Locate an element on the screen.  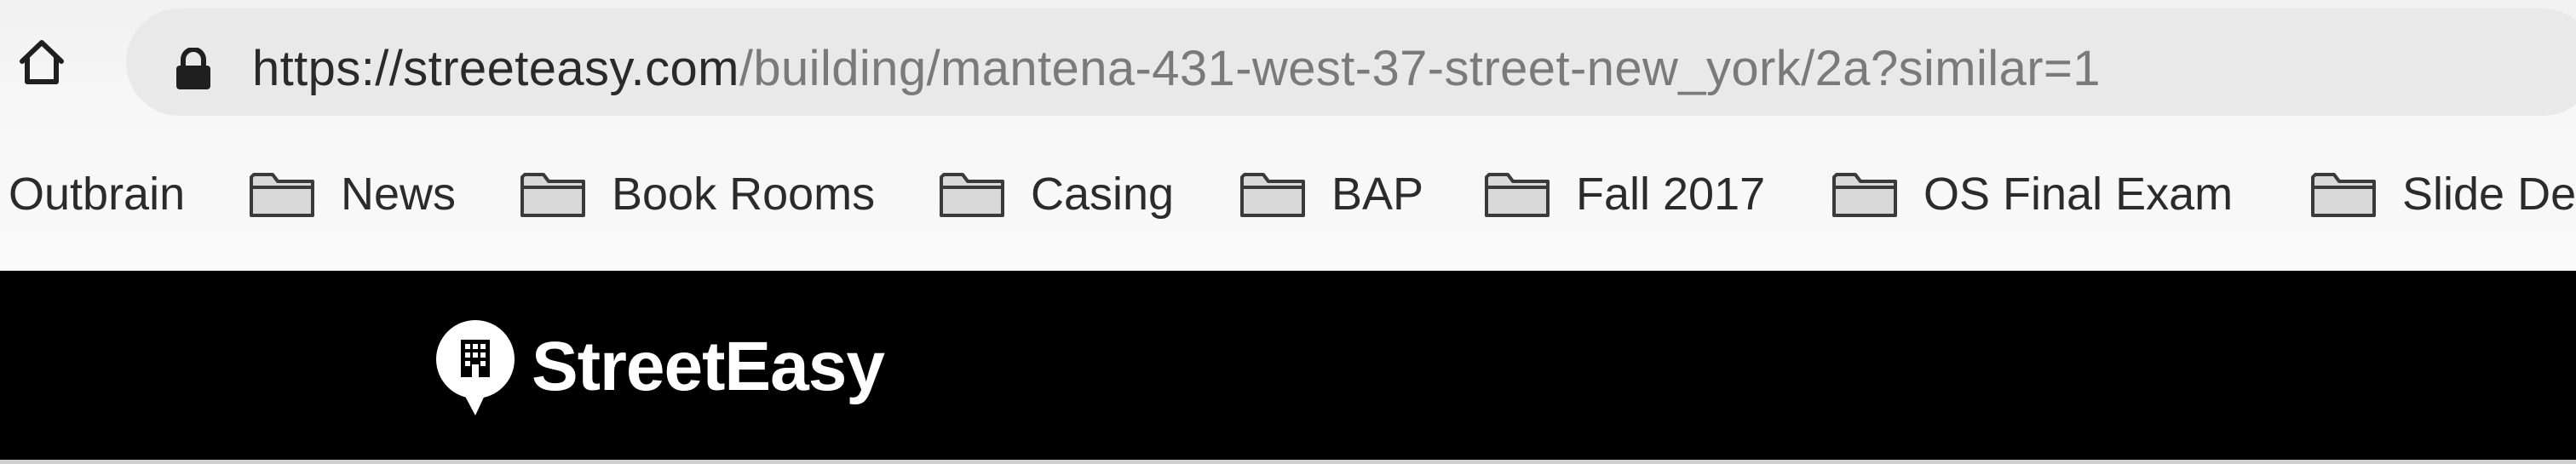
building-speech-bubble-icon is located at coordinates (476, 367).